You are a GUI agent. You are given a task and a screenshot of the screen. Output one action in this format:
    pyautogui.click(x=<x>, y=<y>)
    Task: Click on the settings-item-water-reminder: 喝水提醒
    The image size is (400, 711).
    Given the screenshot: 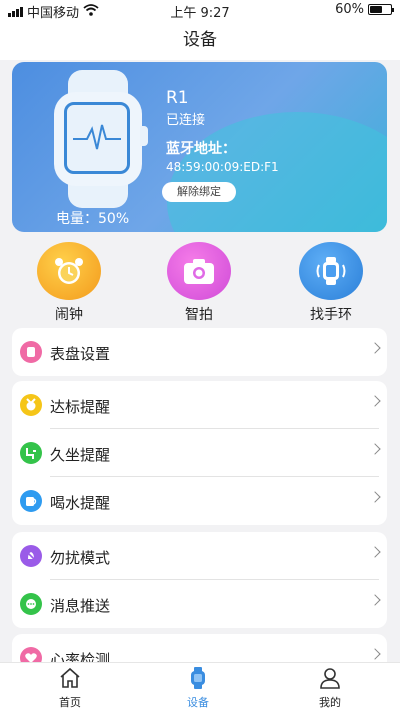 What is the action you would take?
    pyautogui.click(x=199, y=501)
    